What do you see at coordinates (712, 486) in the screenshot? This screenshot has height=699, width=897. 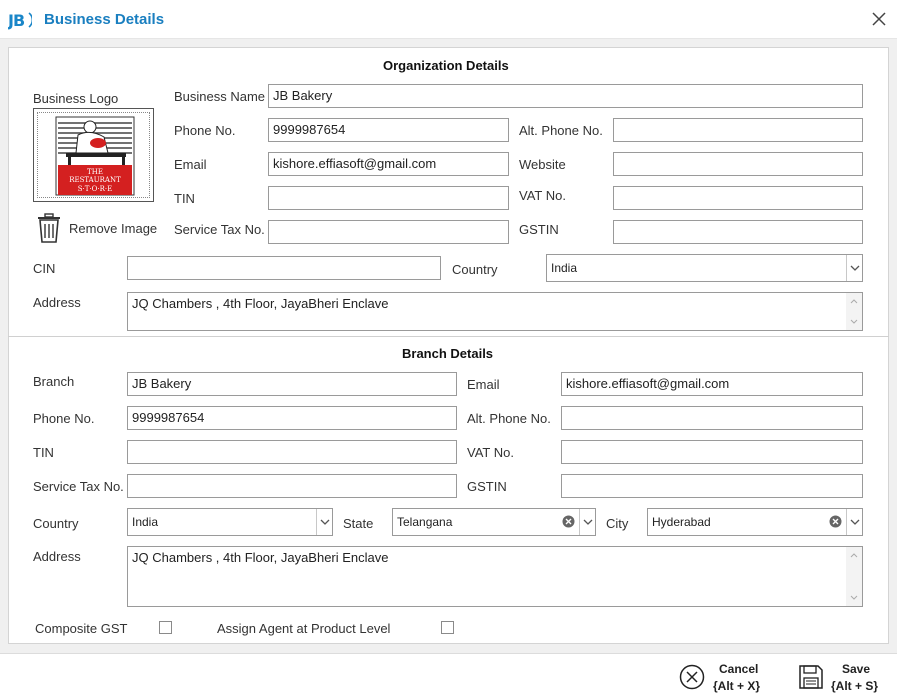 I see `branch-gstin-input` at bounding box center [712, 486].